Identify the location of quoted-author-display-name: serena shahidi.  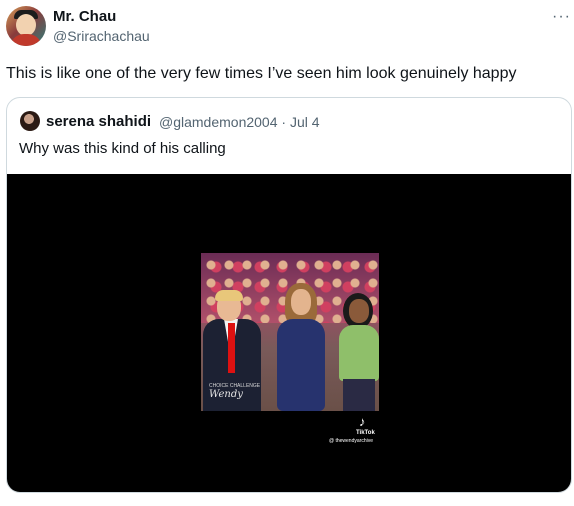
(98, 121).